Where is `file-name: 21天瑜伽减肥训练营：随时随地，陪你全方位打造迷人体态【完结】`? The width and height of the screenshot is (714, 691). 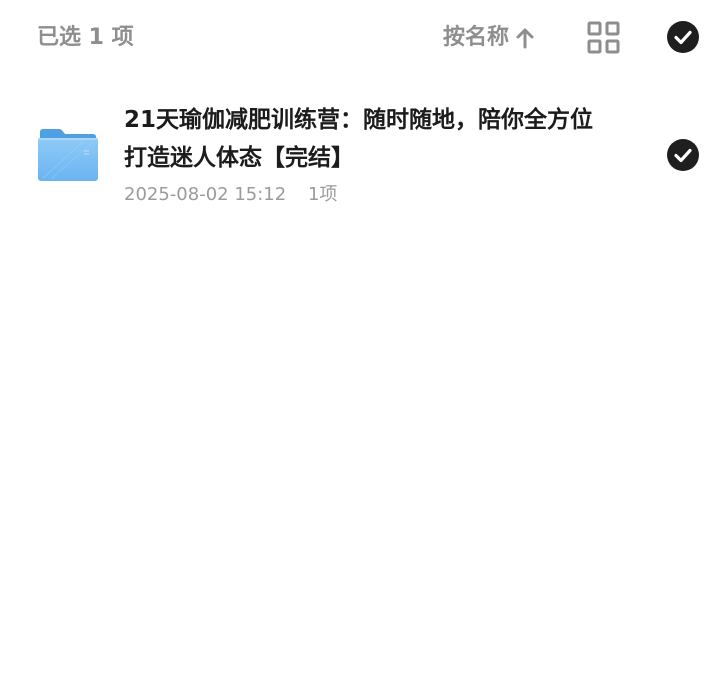 file-name: 21天瑜伽减肥训练营：随时随地，陪你全方位打造迷人体态【完结】 is located at coordinates (359, 139).